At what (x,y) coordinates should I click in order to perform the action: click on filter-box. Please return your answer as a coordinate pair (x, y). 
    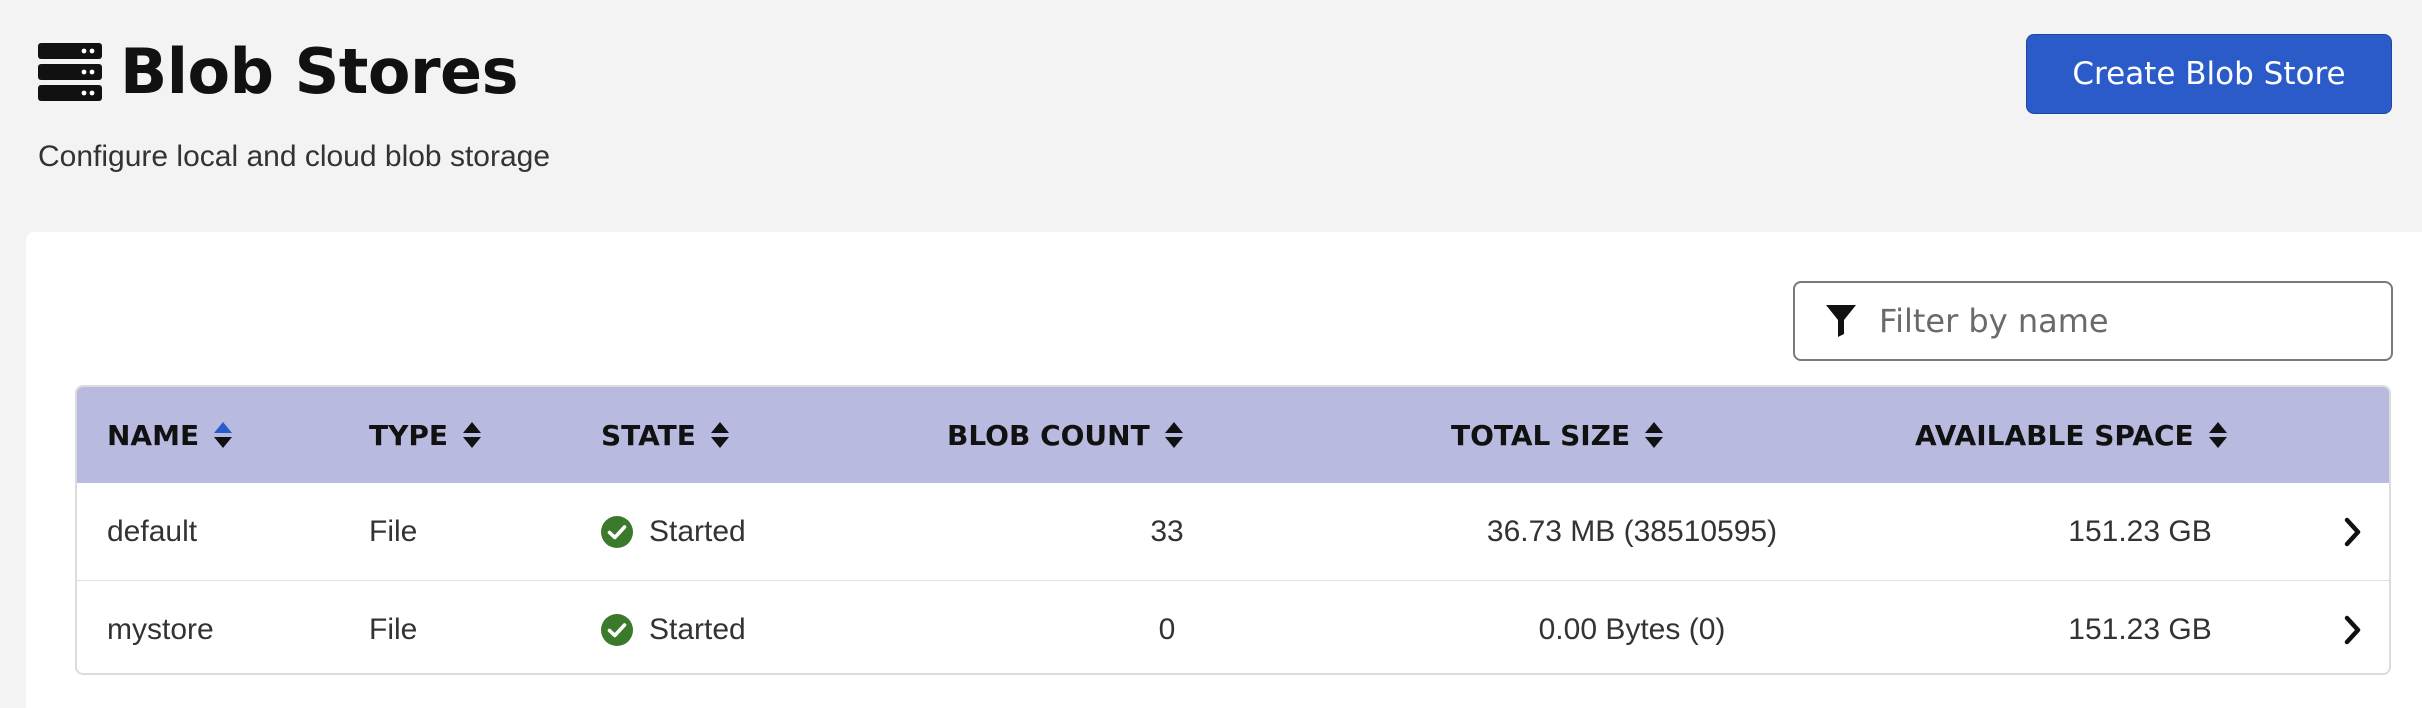
    Looking at the image, I should click on (2093, 321).